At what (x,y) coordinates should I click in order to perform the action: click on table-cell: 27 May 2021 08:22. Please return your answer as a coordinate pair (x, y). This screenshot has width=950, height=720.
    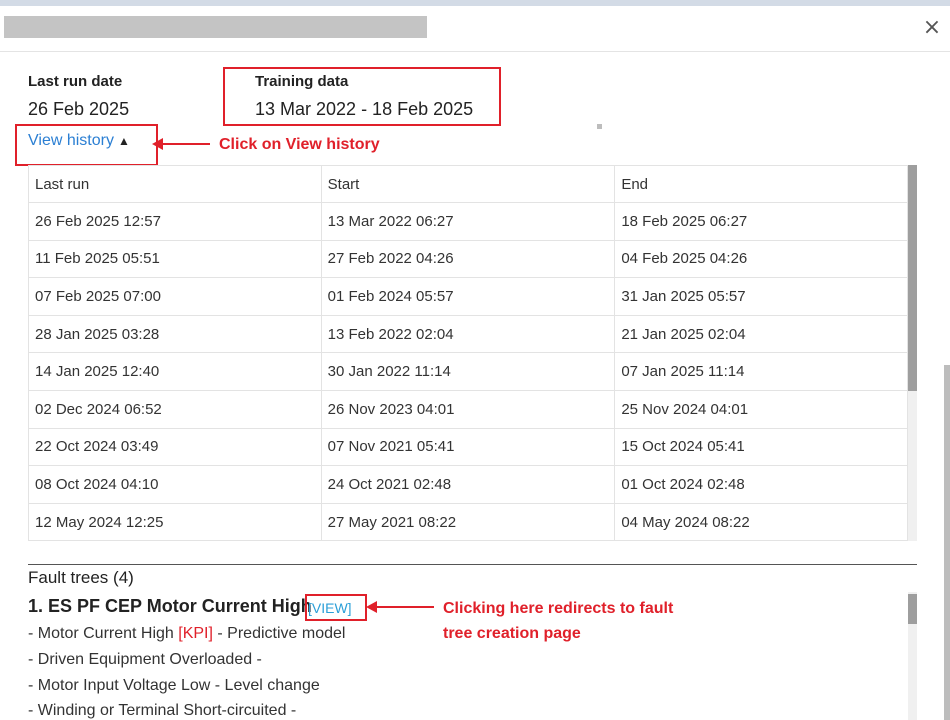
    Looking at the image, I should click on (468, 522).